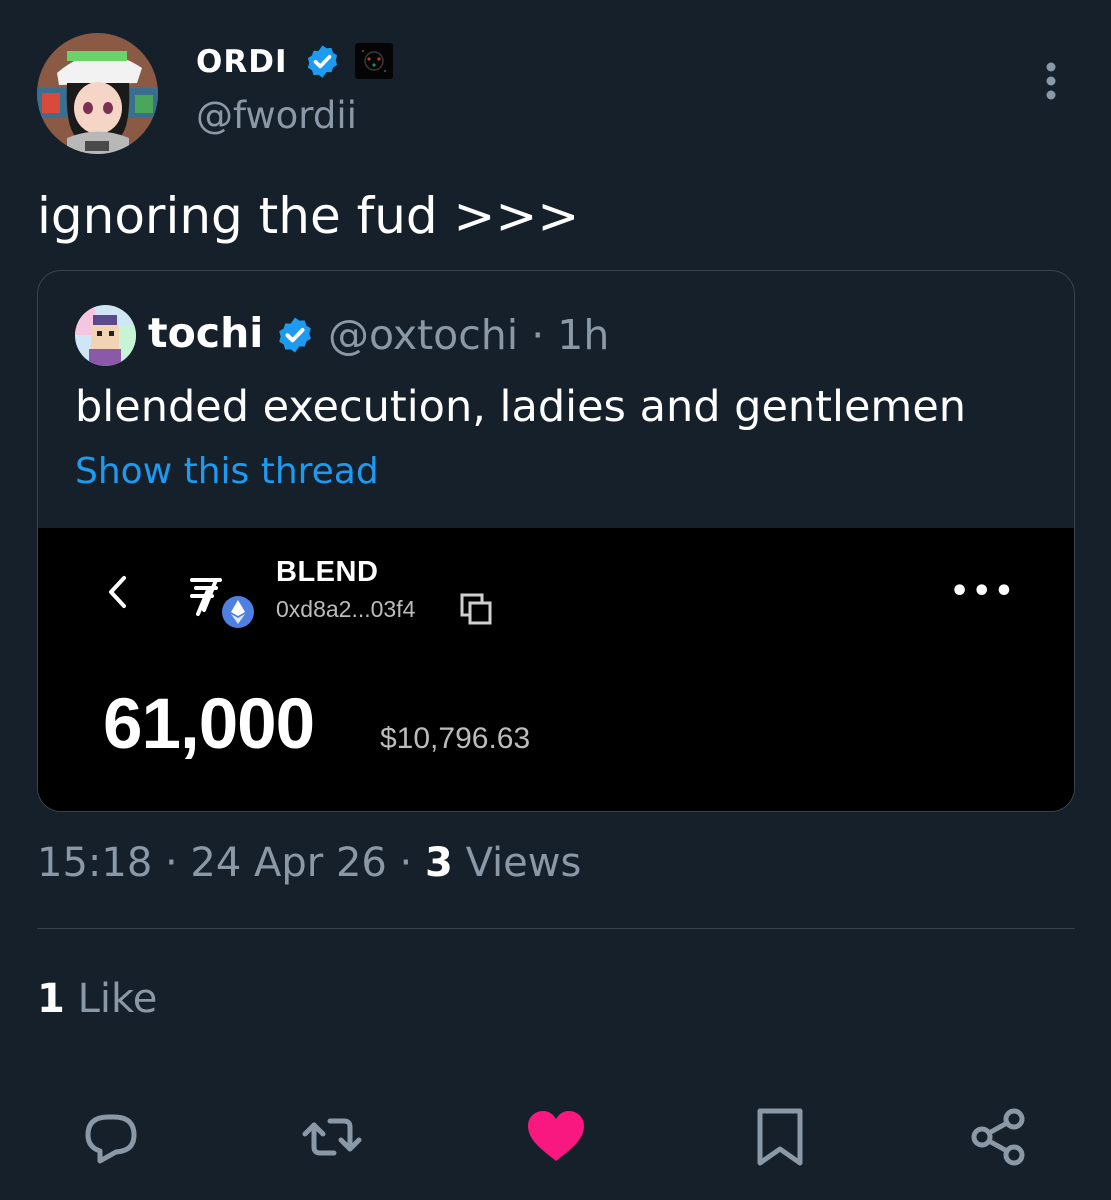 This screenshot has width=1111, height=1200. What do you see at coordinates (521, 407) in the screenshot?
I see `quoted-tweet-text: blended execution, ladies and gentlemen` at bounding box center [521, 407].